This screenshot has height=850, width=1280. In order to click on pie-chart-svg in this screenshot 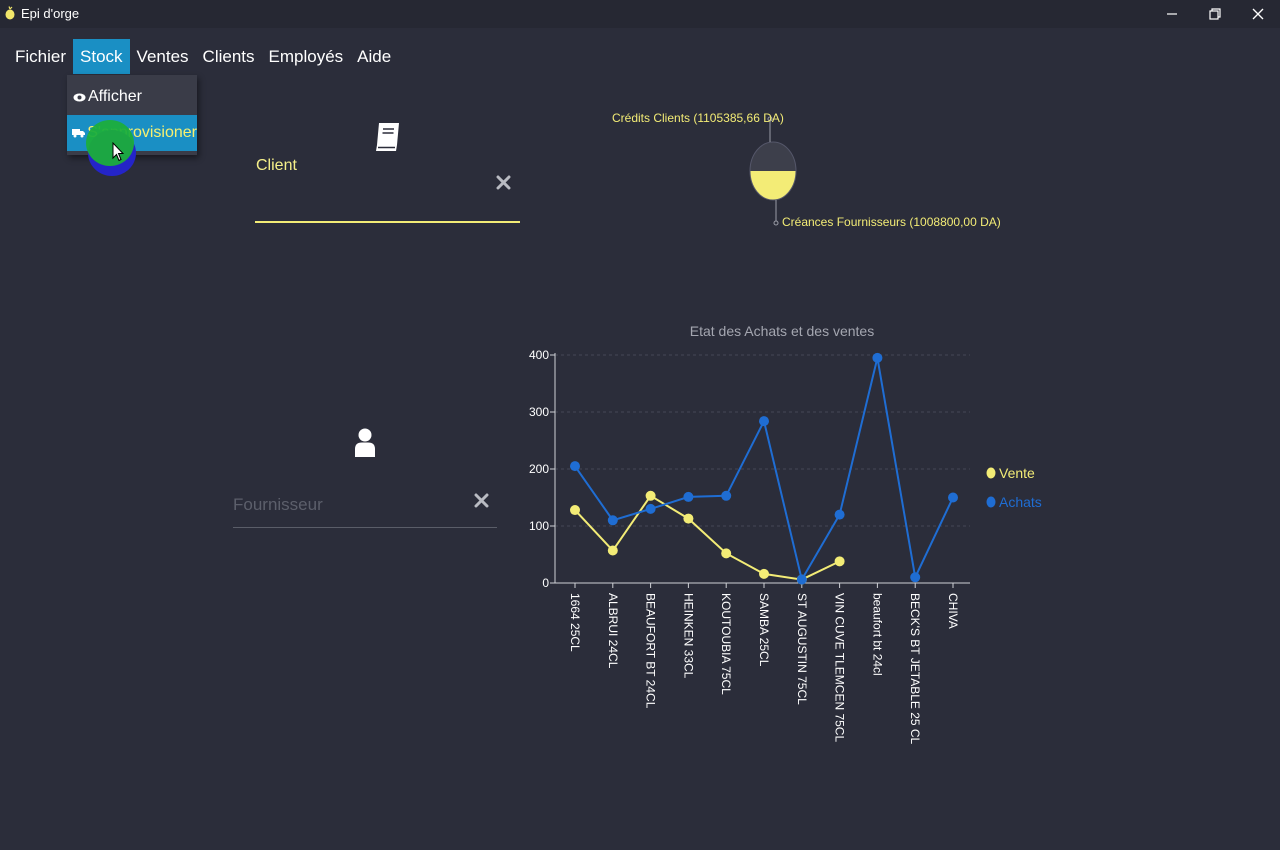, I will do `click(773, 171)`.